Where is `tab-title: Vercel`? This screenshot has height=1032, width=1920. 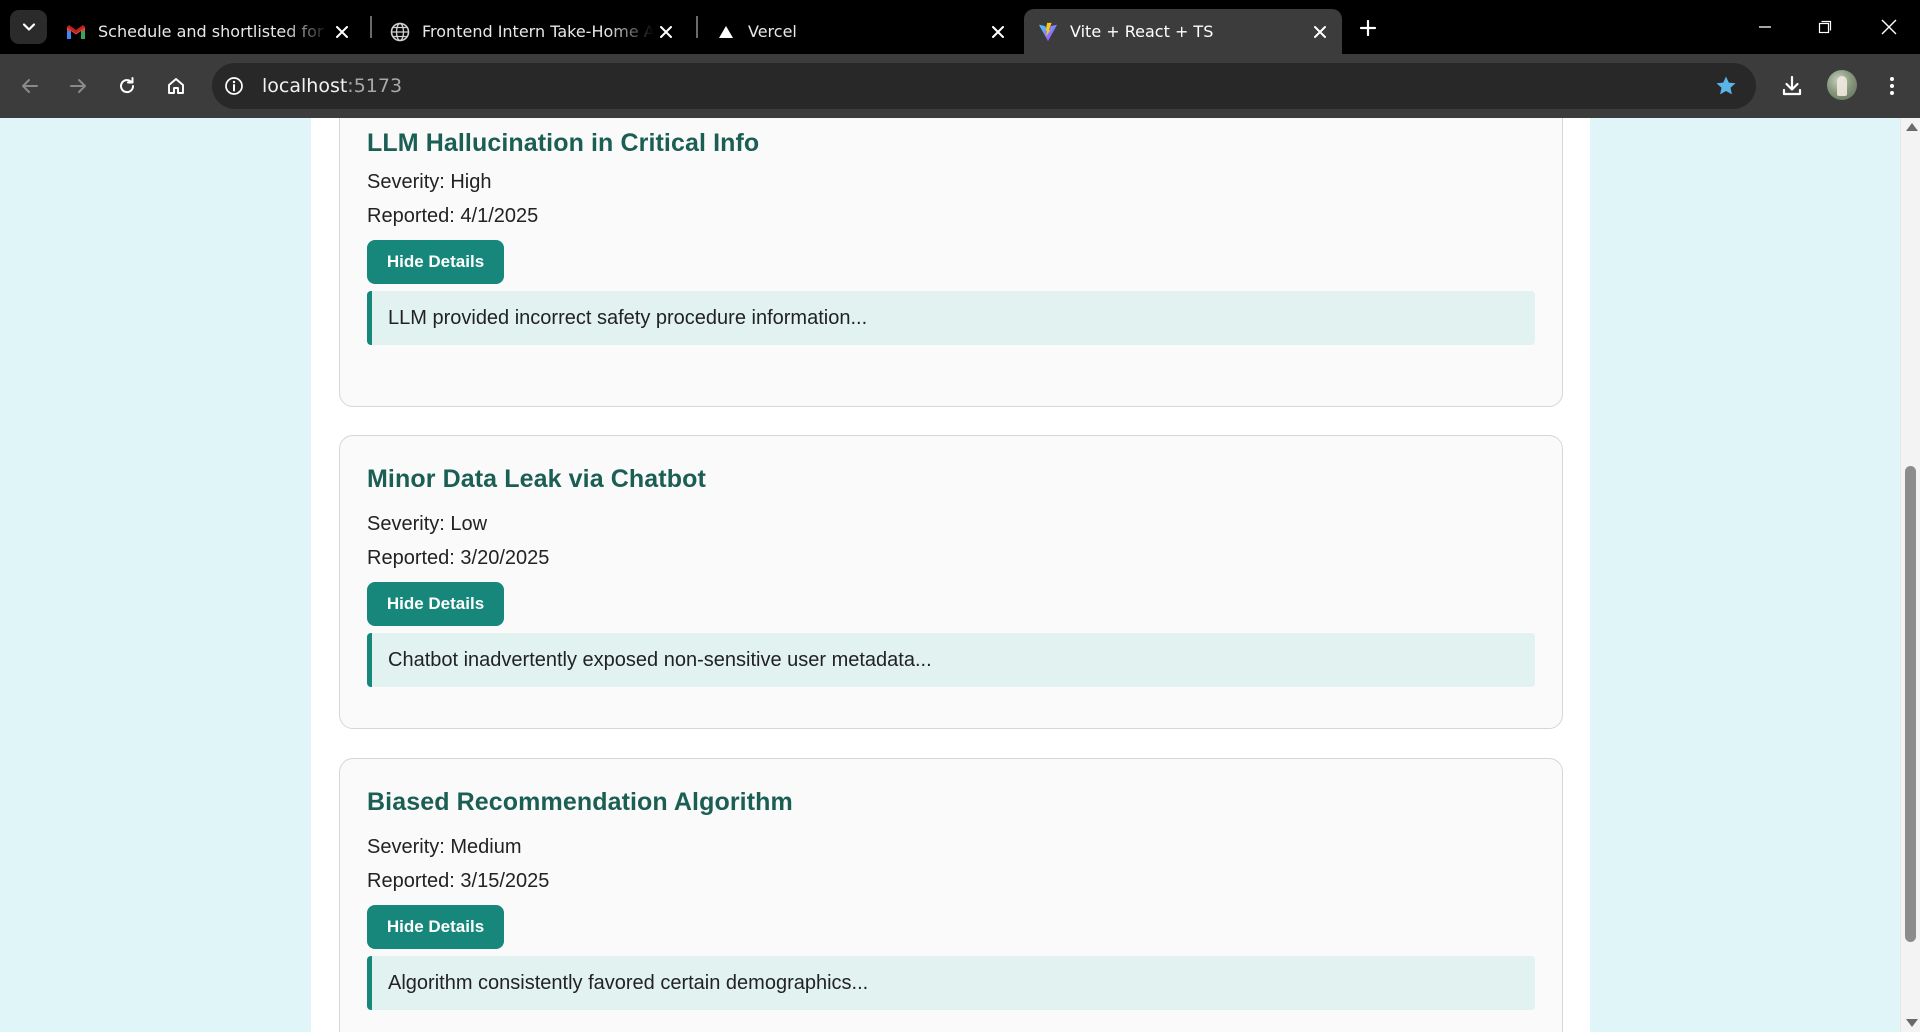 tab-title: Vercel is located at coordinates (772, 31).